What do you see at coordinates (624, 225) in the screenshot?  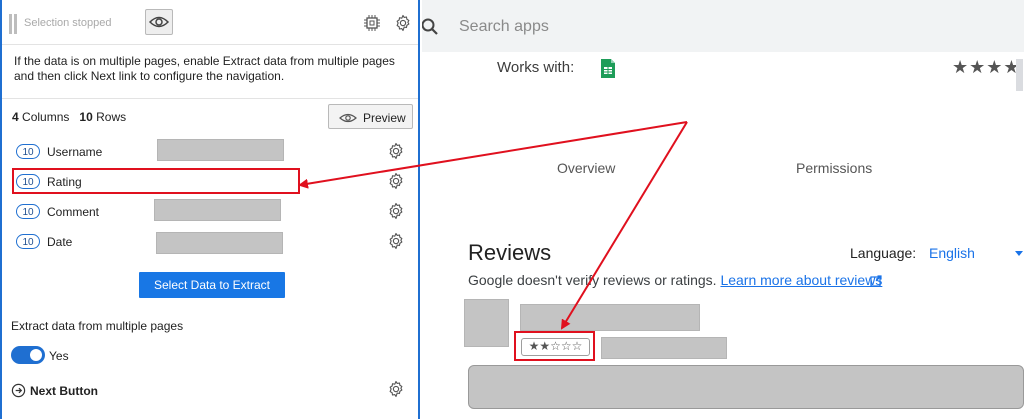 I see `arrow-to-review-stars` at bounding box center [624, 225].